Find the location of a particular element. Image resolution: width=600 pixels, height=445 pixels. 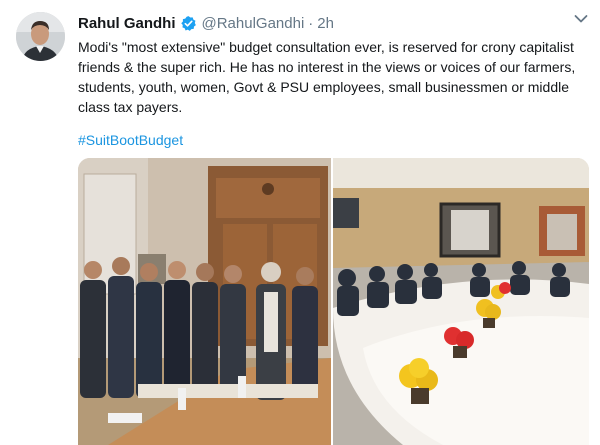

tweet-header: Rahul Gandhi @RahulGandhi · 2h is located at coordinates (206, 23).